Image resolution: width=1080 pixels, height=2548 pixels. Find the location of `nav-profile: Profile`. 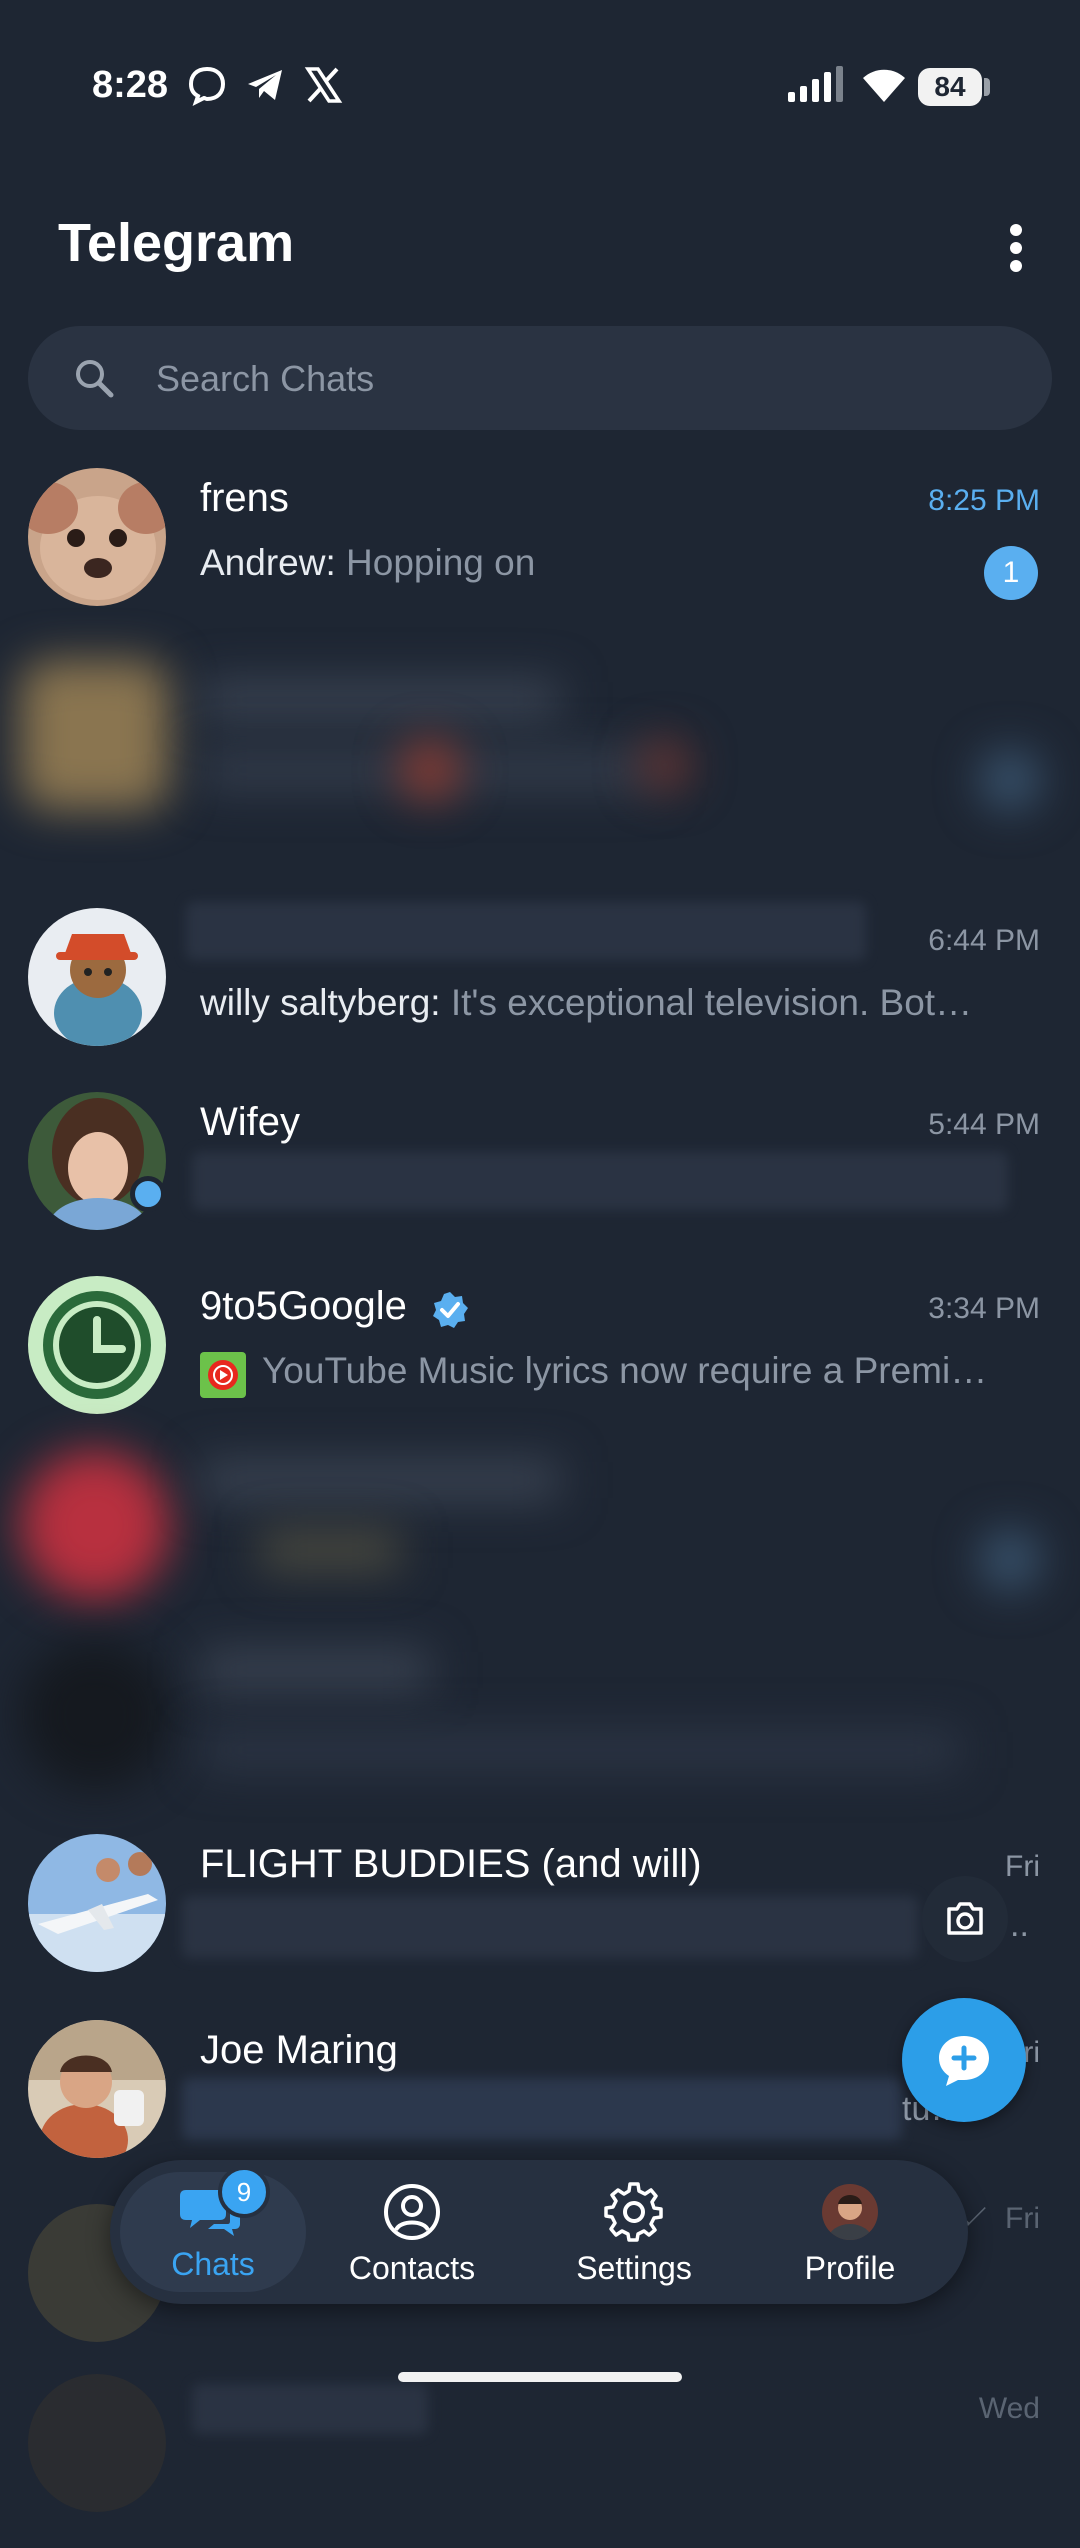

nav-profile: Profile is located at coordinates (850, 2232).